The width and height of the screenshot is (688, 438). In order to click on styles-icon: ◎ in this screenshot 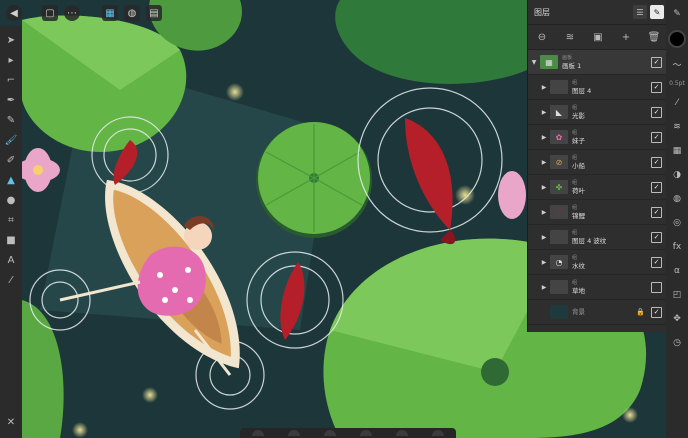, I will do `click(677, 223)`.